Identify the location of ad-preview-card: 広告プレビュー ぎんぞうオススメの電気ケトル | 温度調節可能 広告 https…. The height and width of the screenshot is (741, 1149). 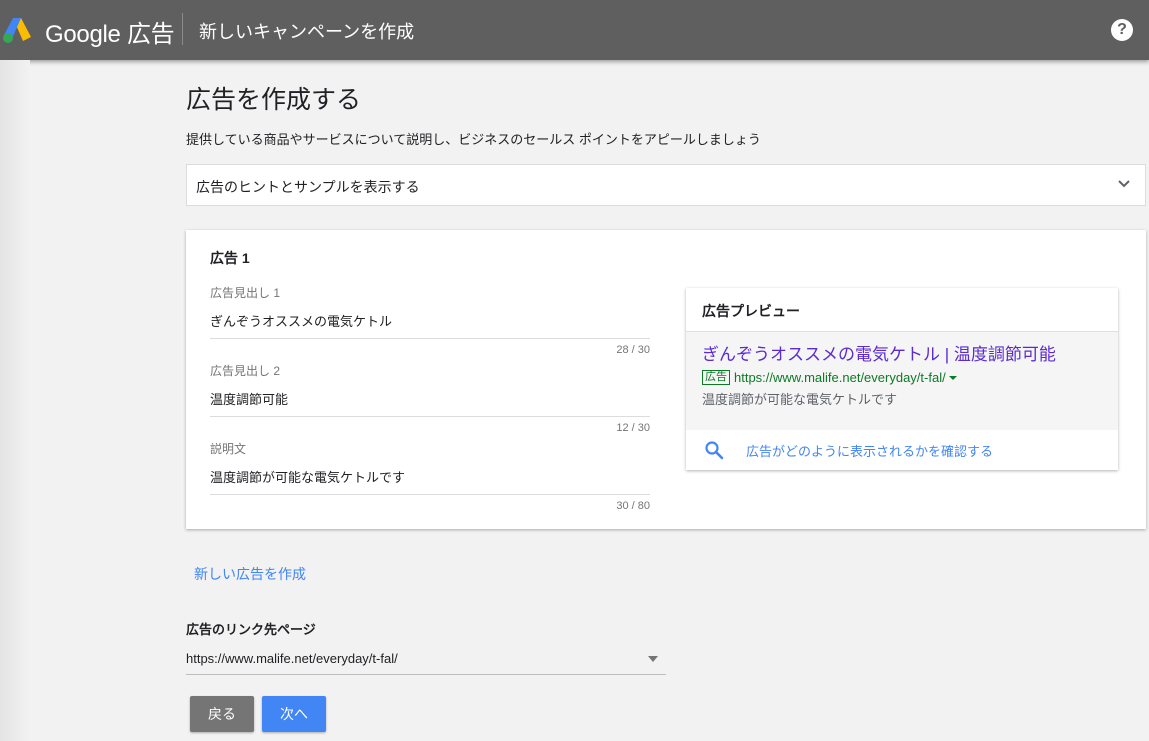
(902, 379).